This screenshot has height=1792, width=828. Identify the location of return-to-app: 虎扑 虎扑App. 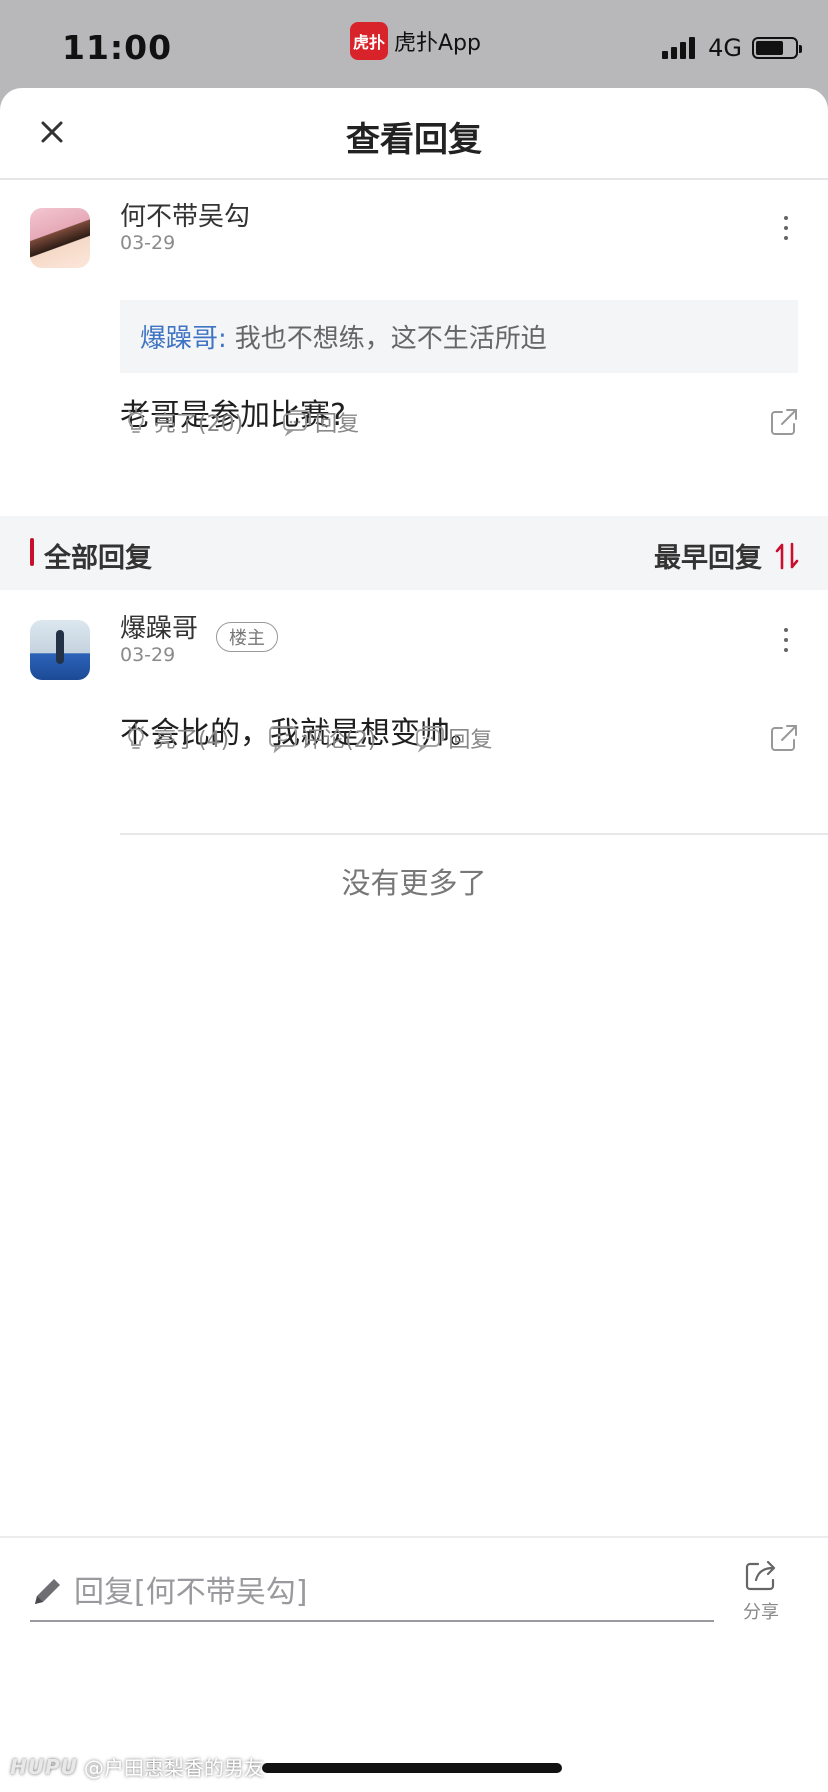
(415, 41).